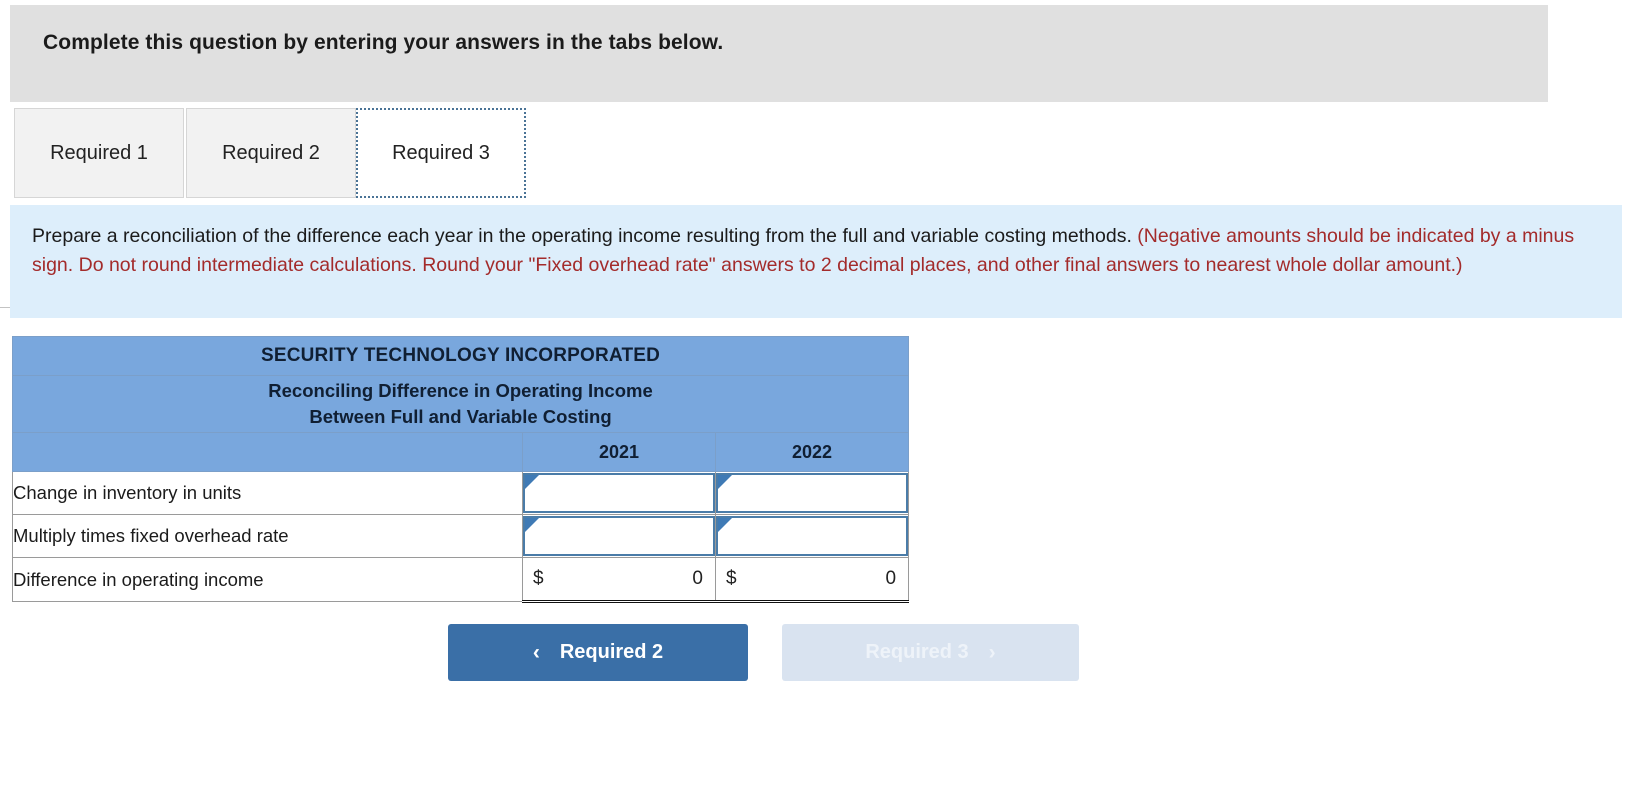 This screenshot has height=793, width=1628. Describe the element at coordinates (611, 652) in the screenshot. I see `prev-button-label: Required 2` at that location.